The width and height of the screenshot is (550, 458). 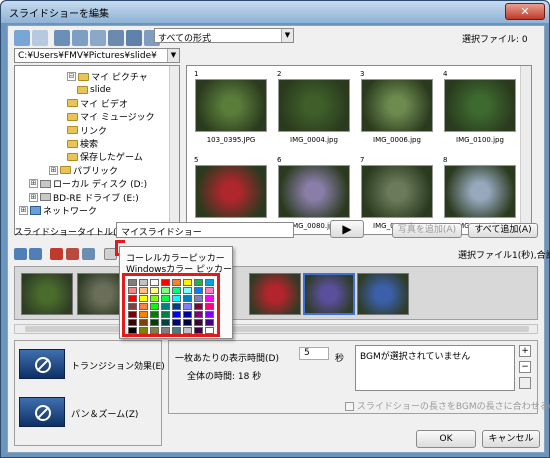 What do you see at coordinates (224, 35) in the screenshot?
I see `format-select: すべての形式 ▼` at bounding box center [224, 35].